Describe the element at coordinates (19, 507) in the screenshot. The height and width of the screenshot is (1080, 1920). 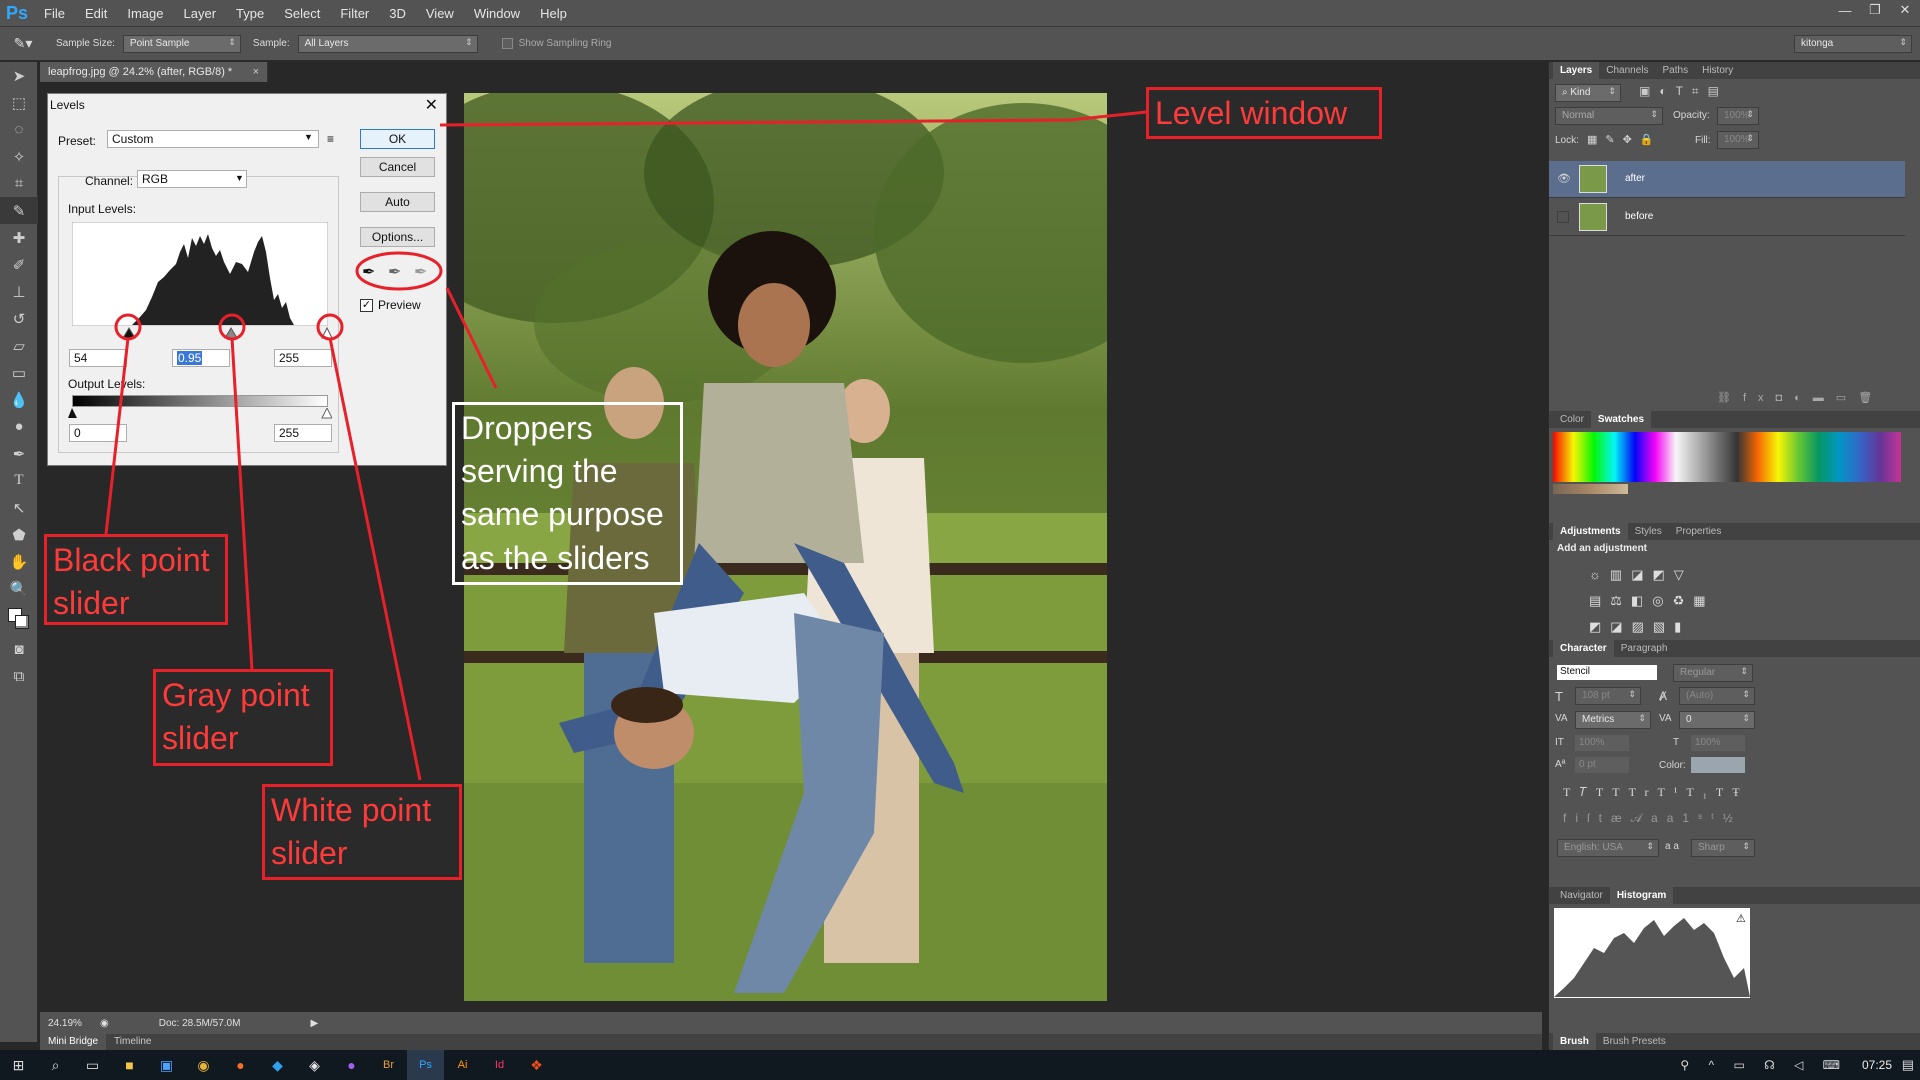
I see `path-select-tool-icon: ↖` at that location.